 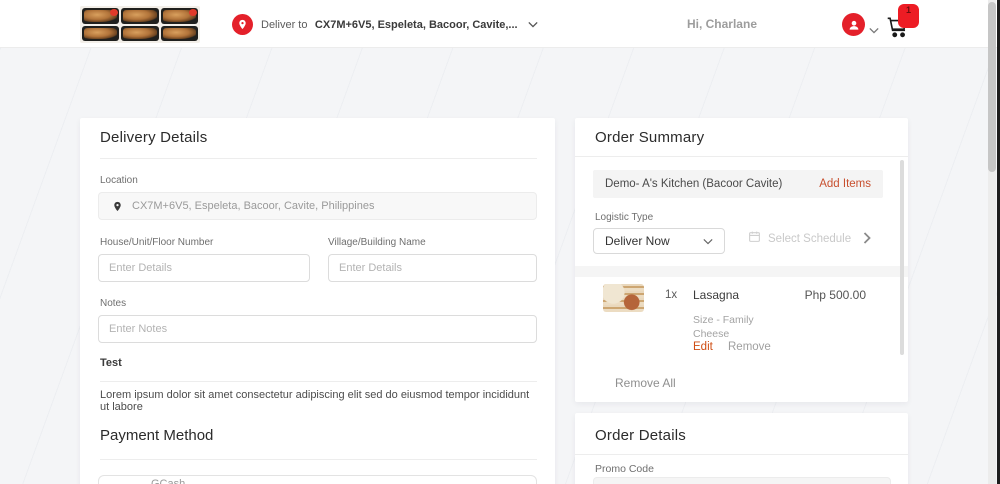 I want to click on item-edit-link: Edit, so click(x=703, y=347).